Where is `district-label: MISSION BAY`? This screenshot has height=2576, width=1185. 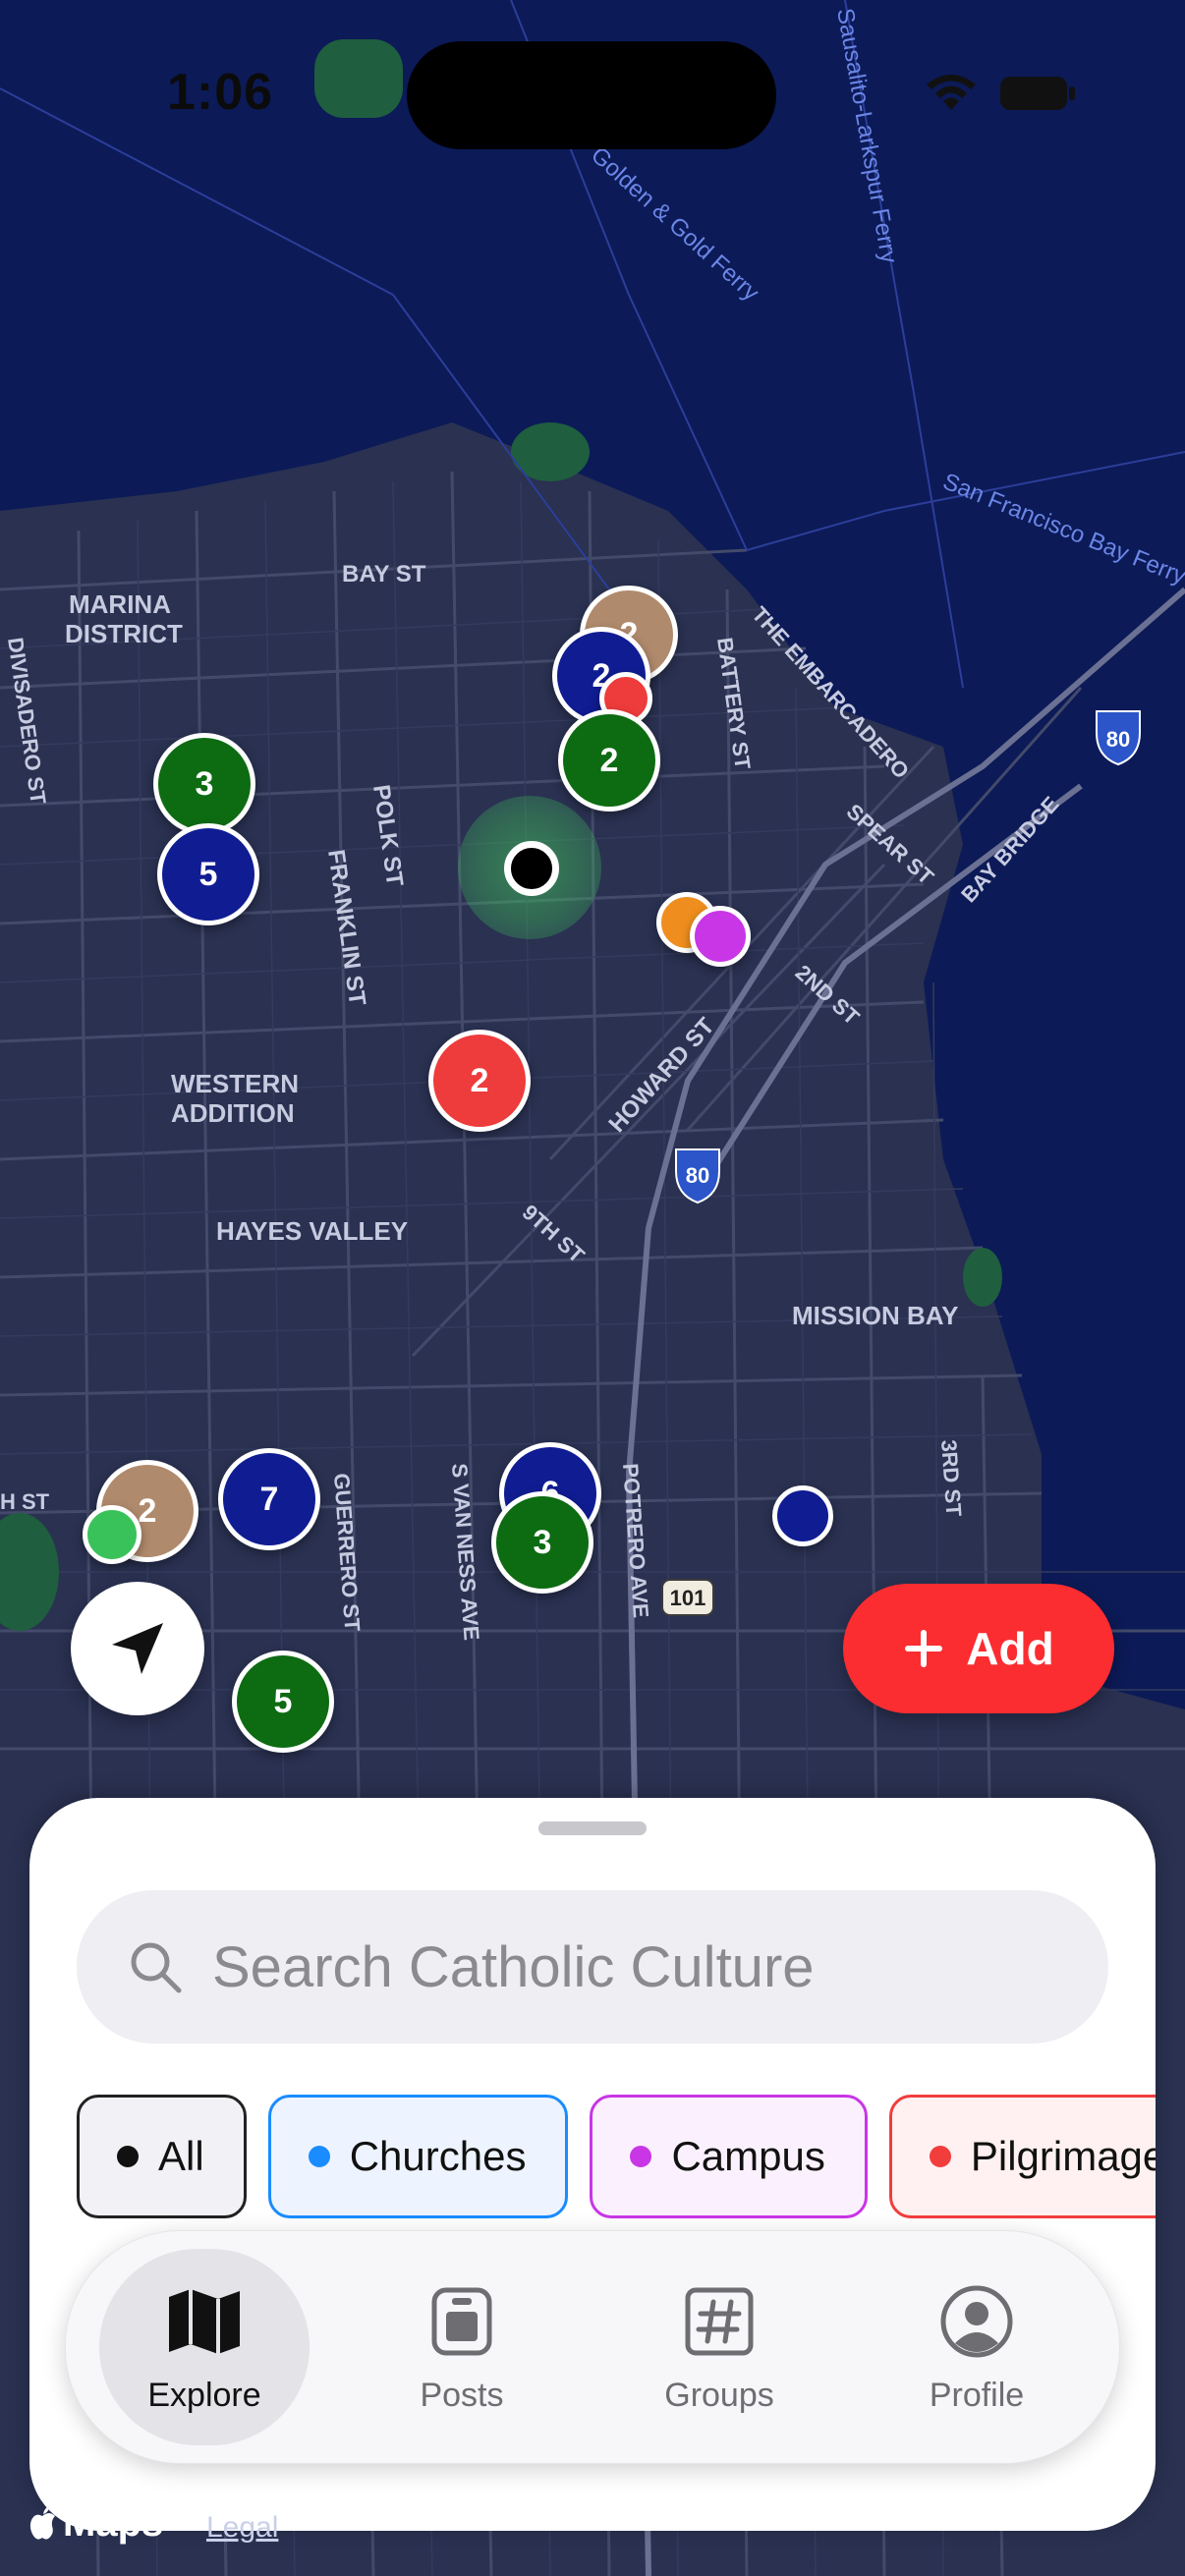 district-label: MISSION BAY is located at coordinates (876, 1315).